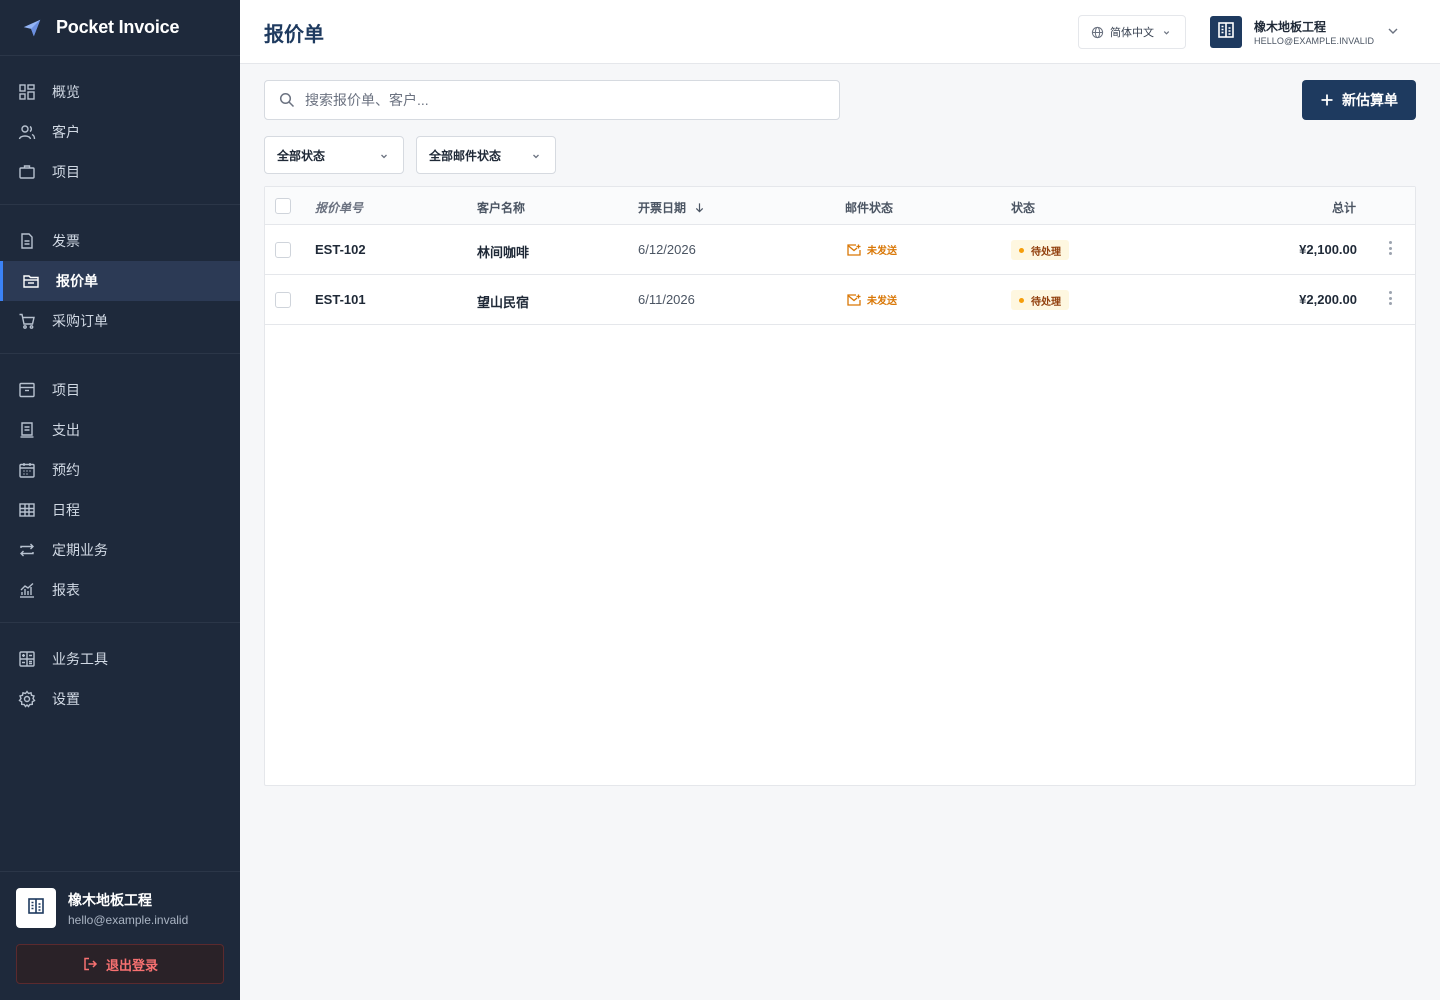 This screenshot has height=1000, width=1440. I want to click on sidebar-item-business-tools: 业务工具, so click(120, 659).